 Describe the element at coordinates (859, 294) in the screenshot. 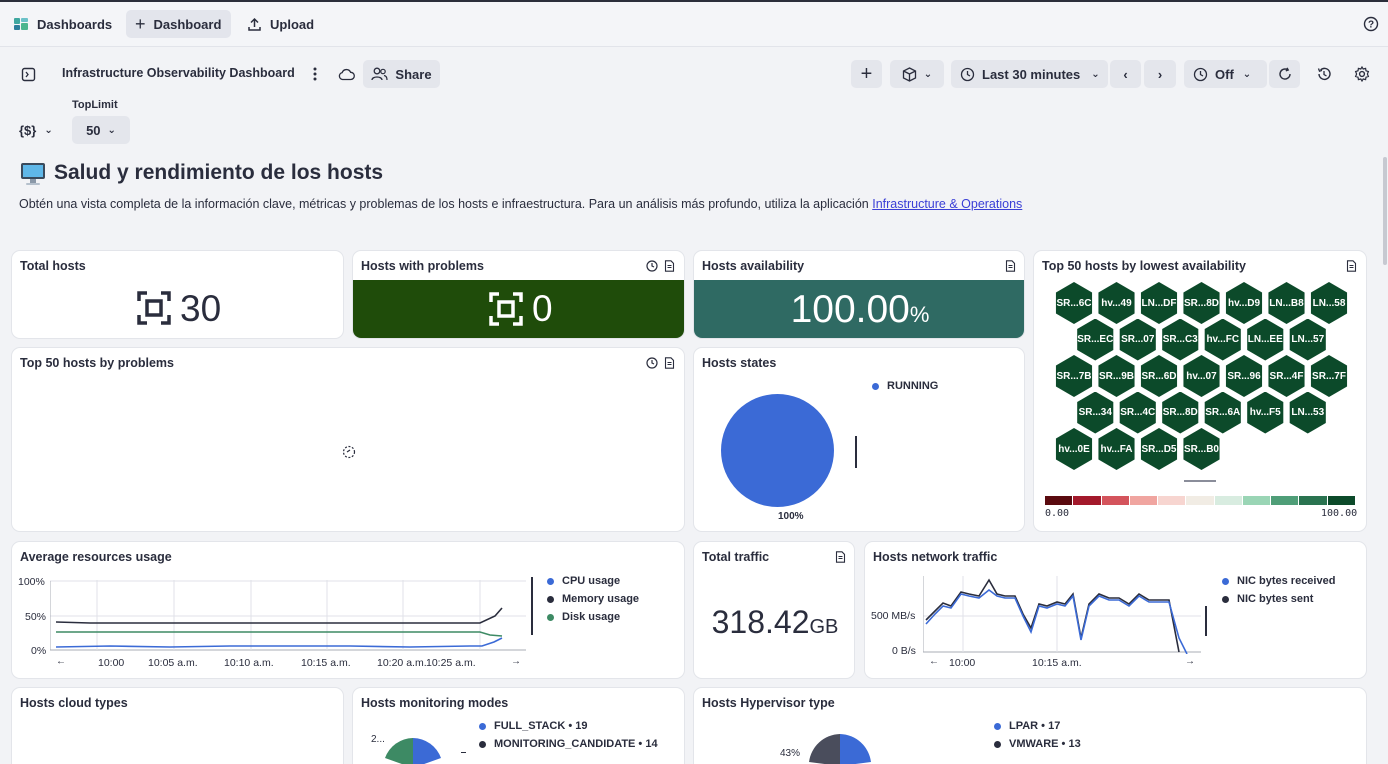

I see `tile-hosts-availability: Hosts availability 100.00 %` at that location.